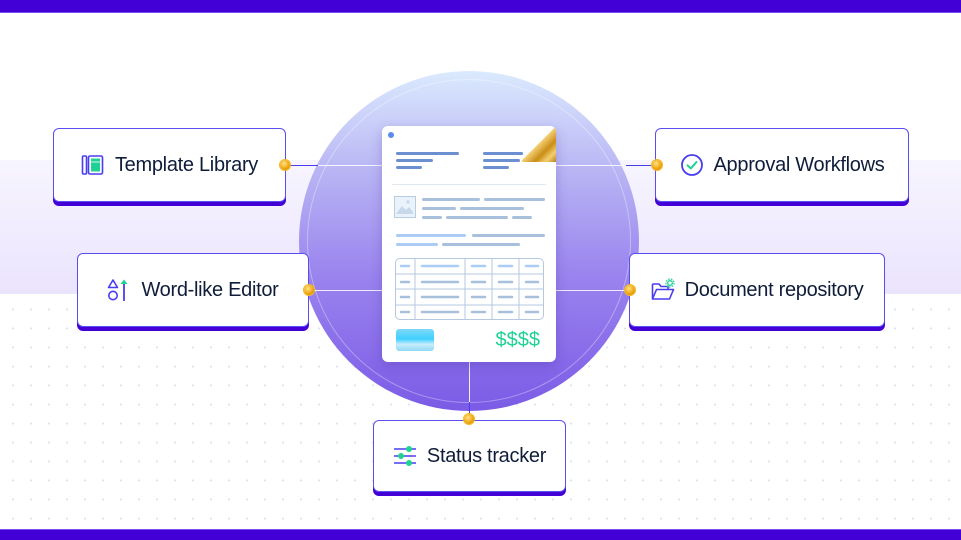 The width and height of the screenshot is (961, 540). I want to click on card-document-repository: Document repository, so click(757, 290).